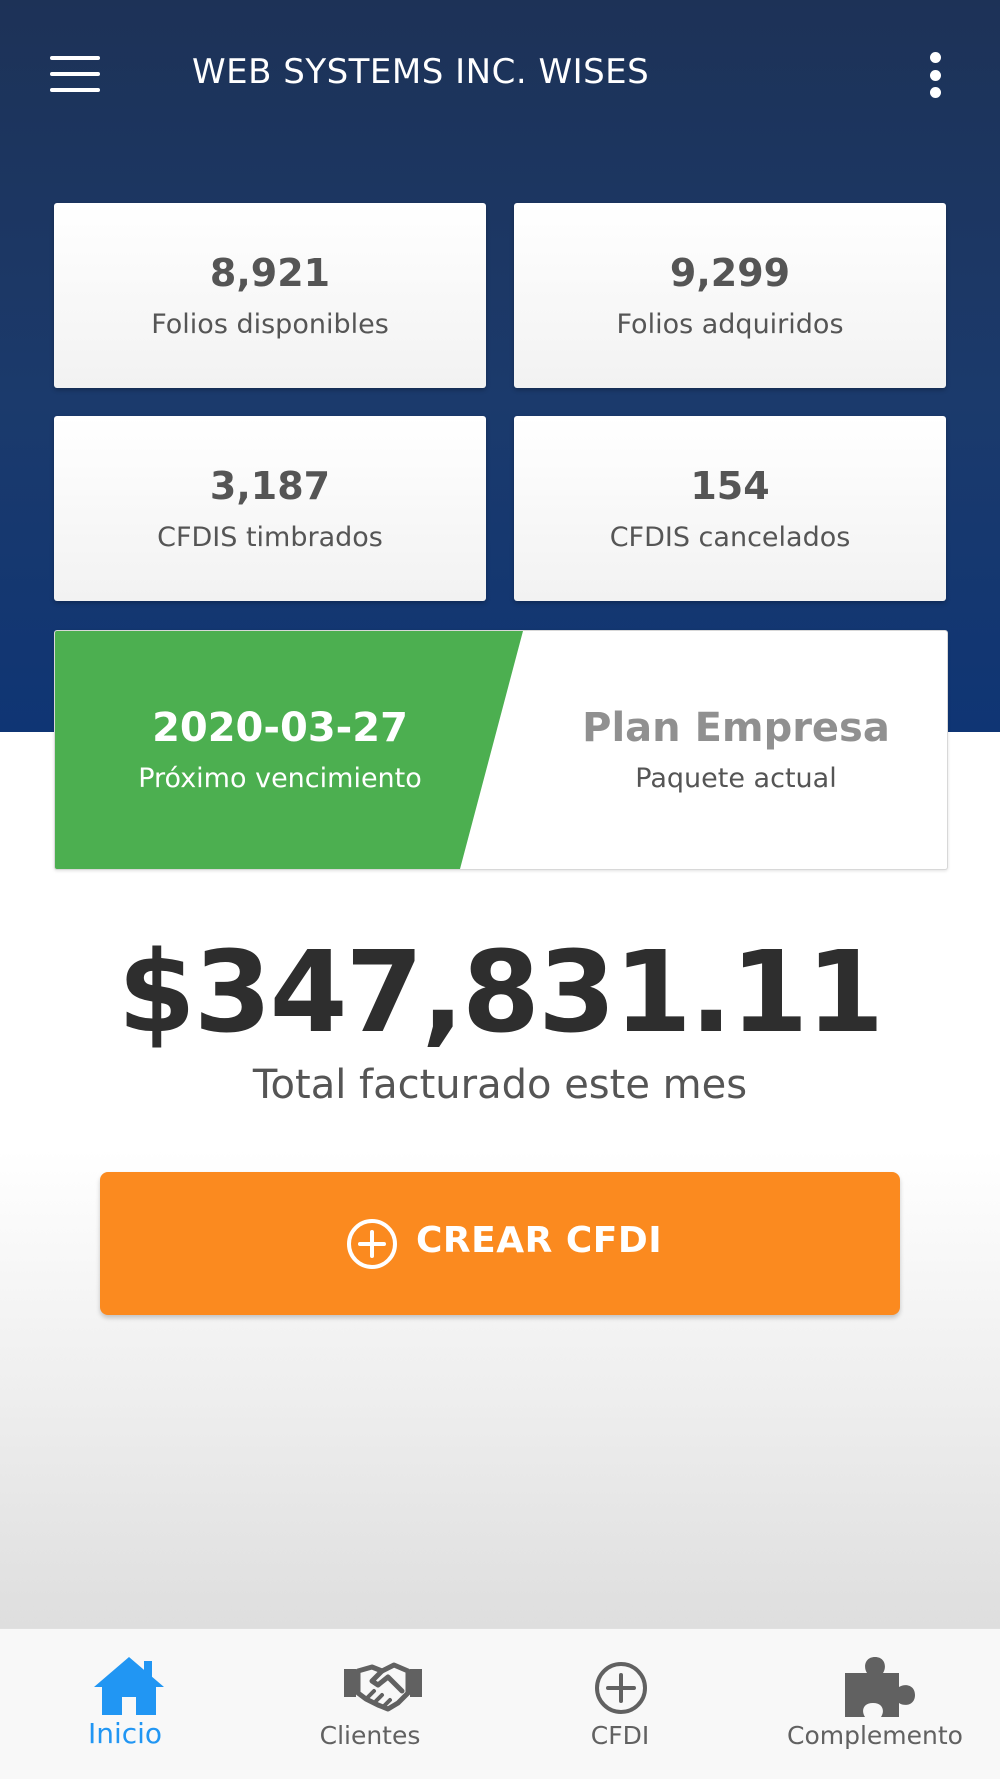 The image size is (1000, 1779). Describe the element at coordinates (280, 778) in the screenshot. I see `expiry-label: Próximo vencimiento` at that location.